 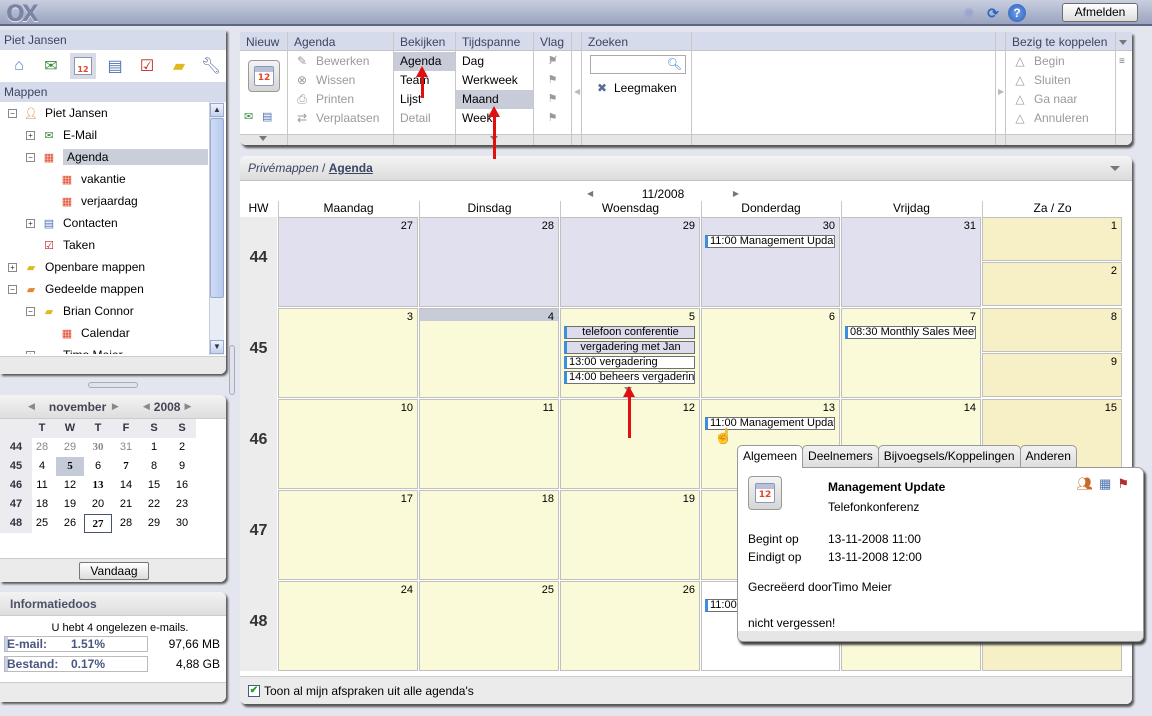 I want to click on folder-label: Brian Connor, so click(x=98, y=311).